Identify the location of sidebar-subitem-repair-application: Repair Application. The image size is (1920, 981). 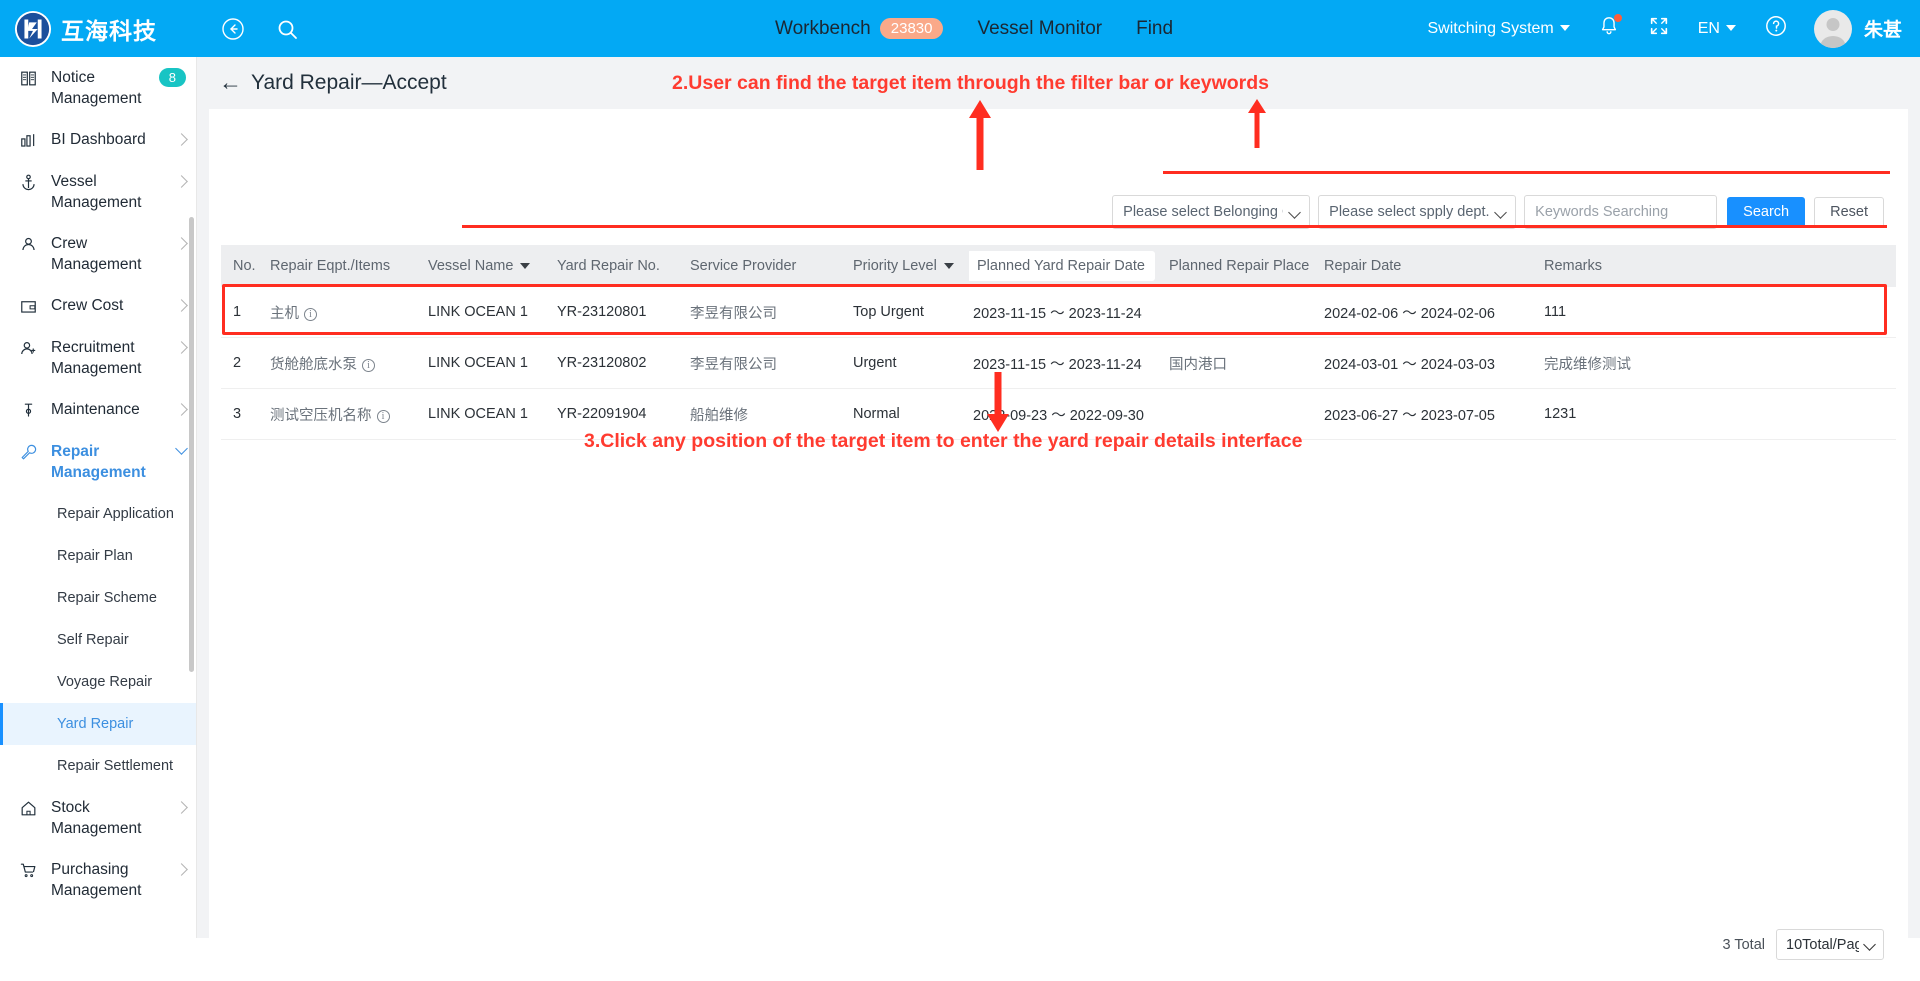
(98, 514).